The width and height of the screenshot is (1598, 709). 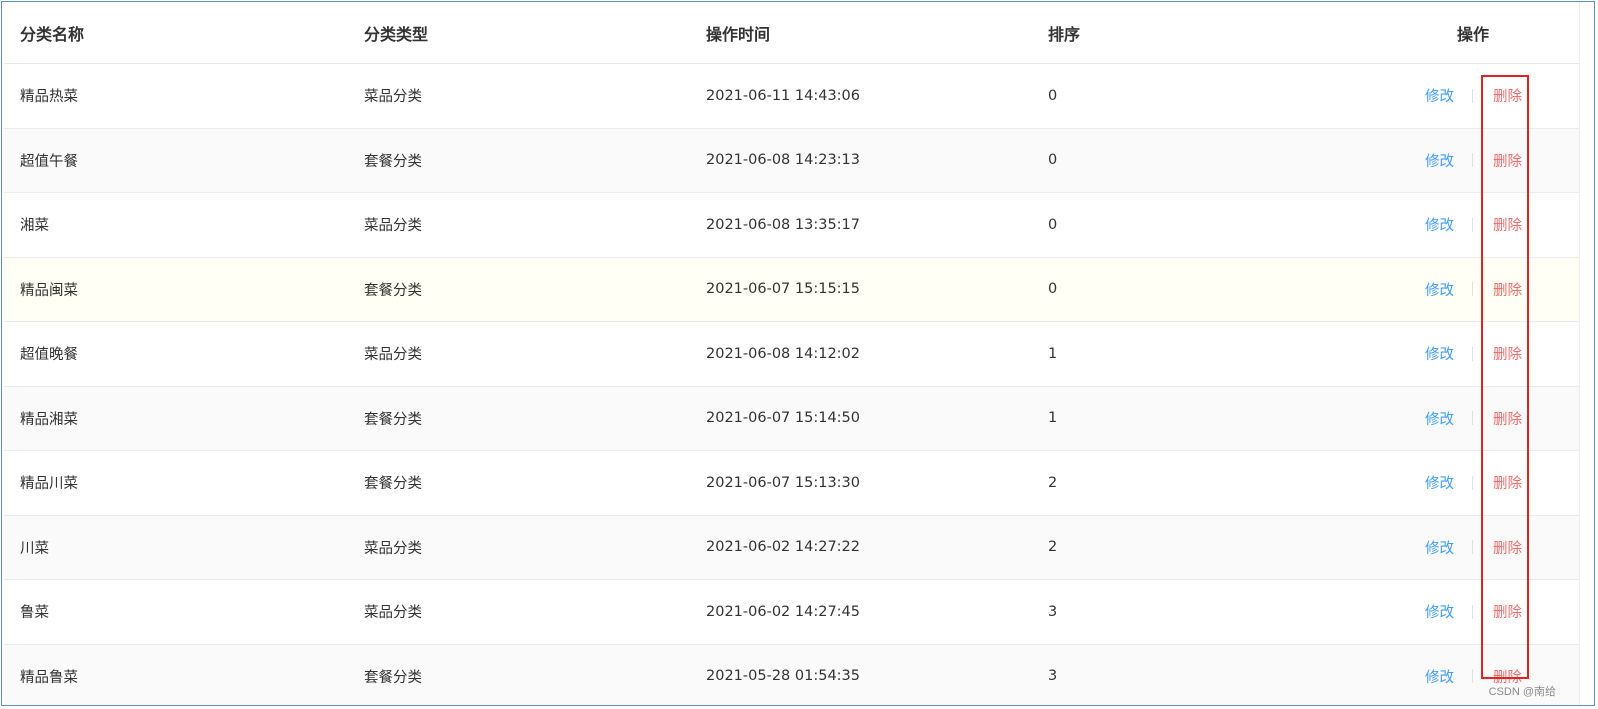 I want to click on table-row: 精品鲁菜 套餐分类 2021-05-28 01:54:35 3 修改 删除, so click(x=791, y=674).